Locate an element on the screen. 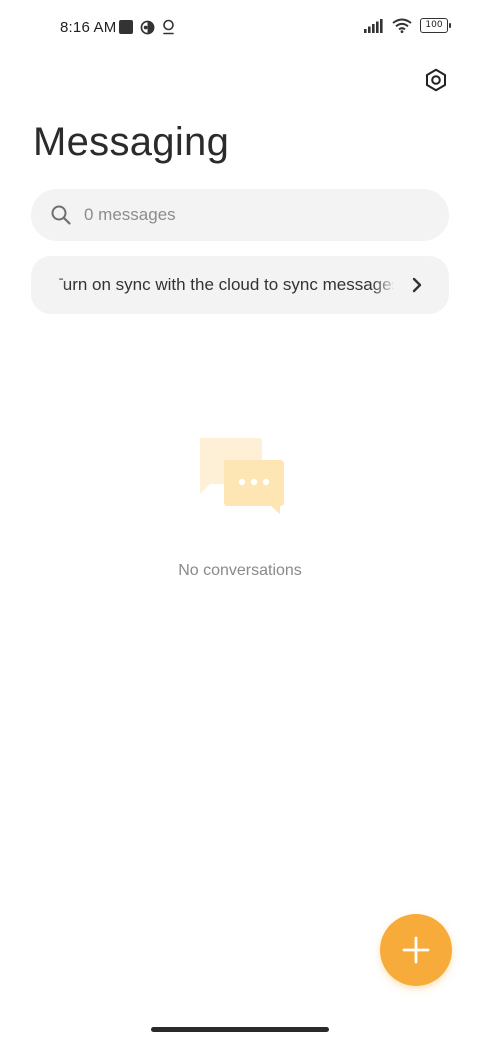 The height and width of the screenshot is (1040, 480). square-notification-icon is located at coordinates (126, 27).